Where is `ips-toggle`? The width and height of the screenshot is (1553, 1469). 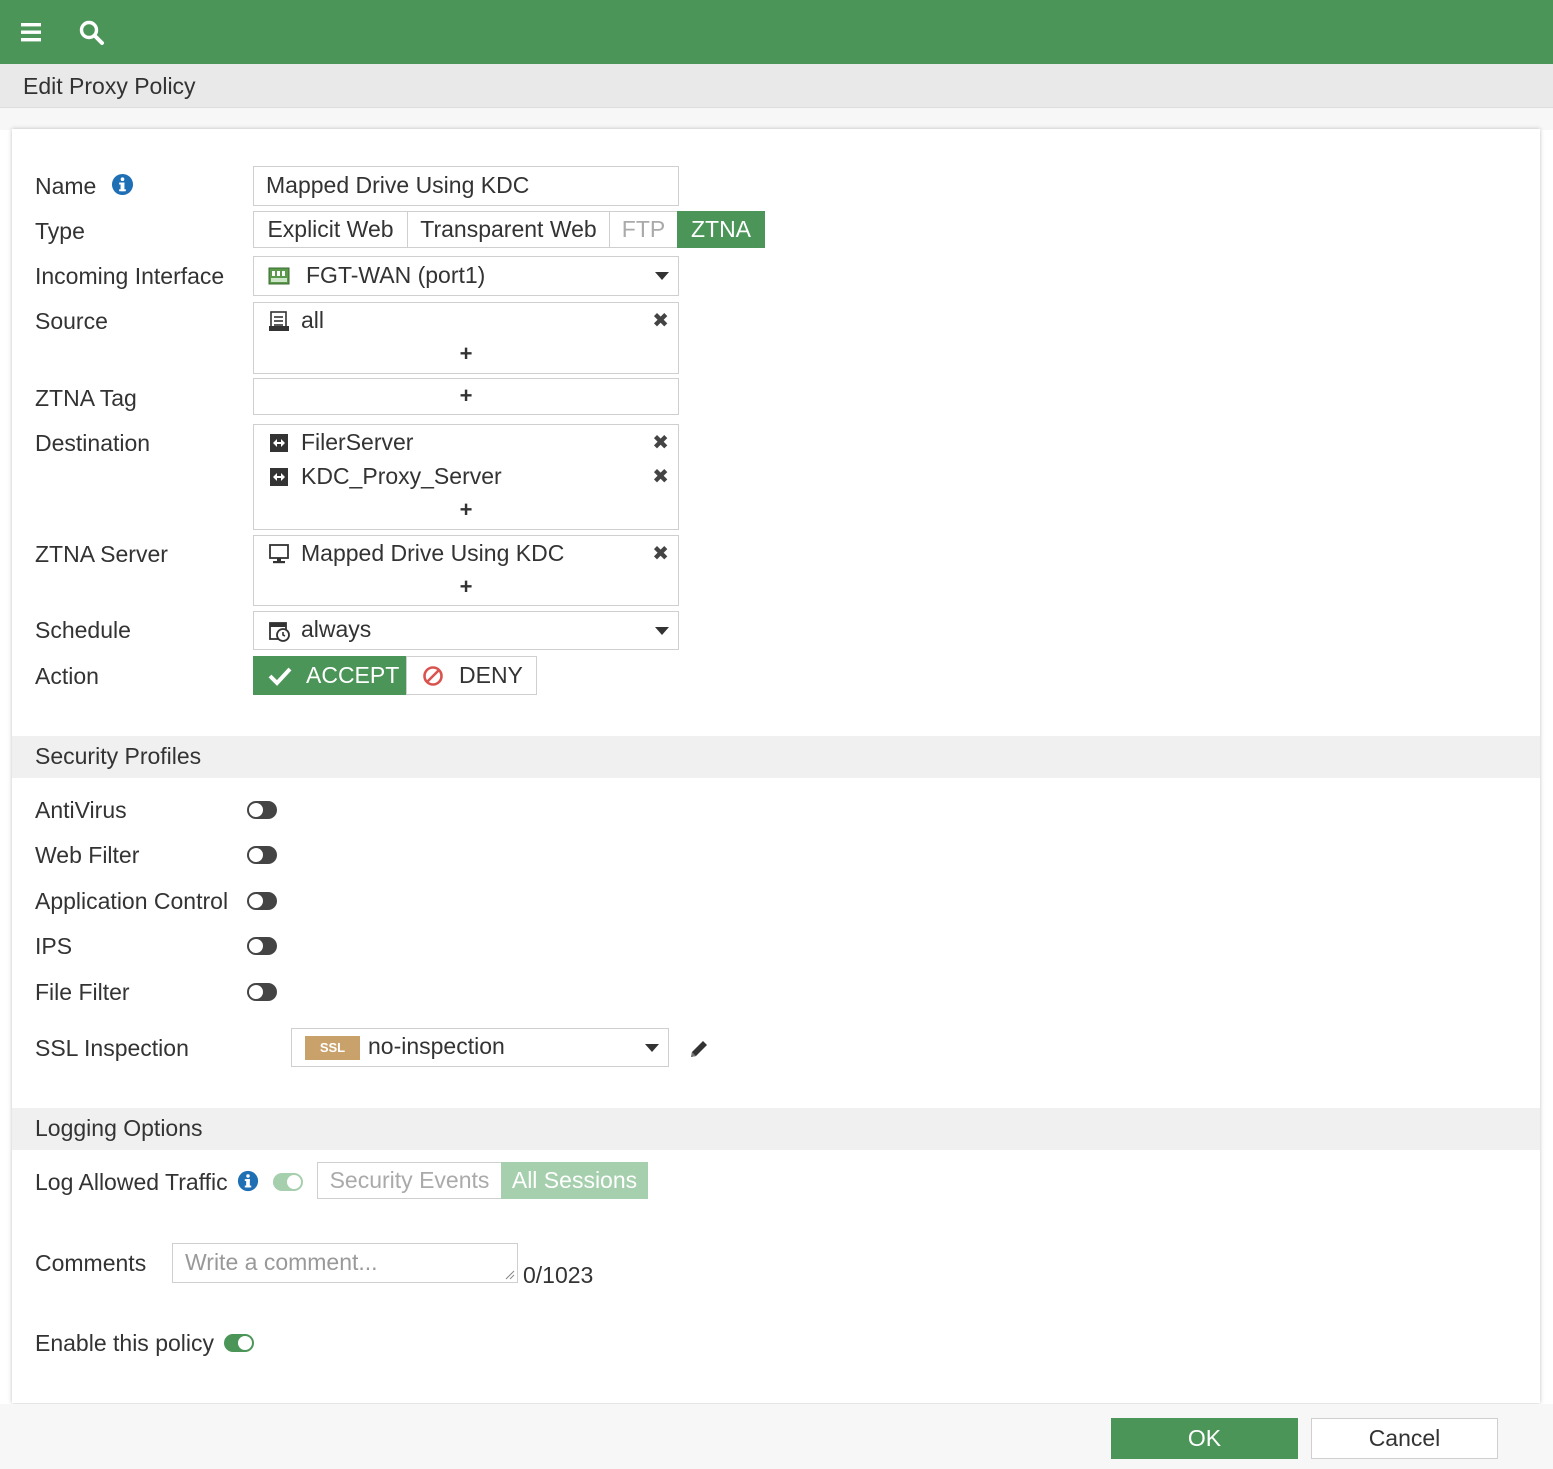
ips-toggle is located at coordinates (262, 946).